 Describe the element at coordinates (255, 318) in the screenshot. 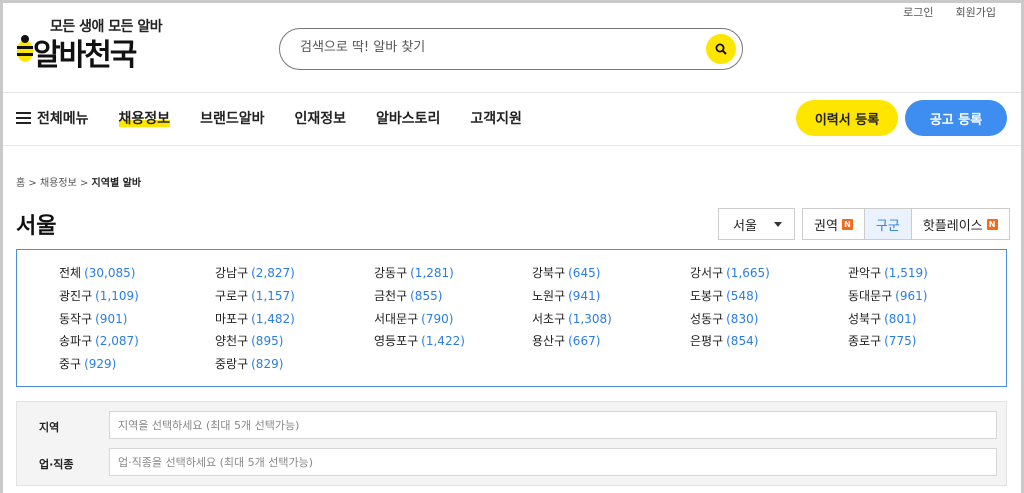

I see `district-item: 마포구 (1,482)` at that location.